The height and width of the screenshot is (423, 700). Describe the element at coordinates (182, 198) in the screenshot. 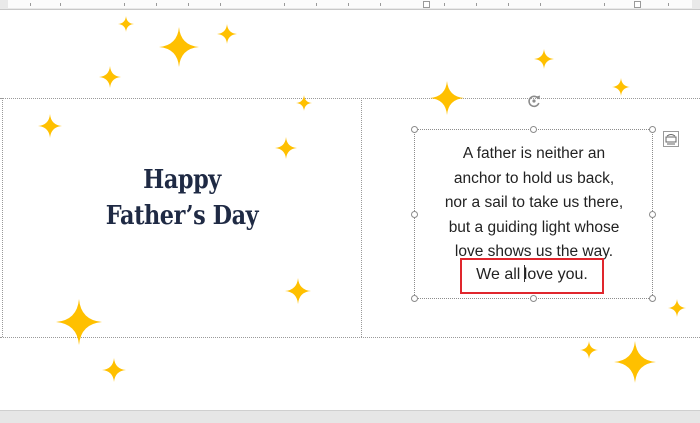

I see `card-title: Happy Father’s Day` at that location.